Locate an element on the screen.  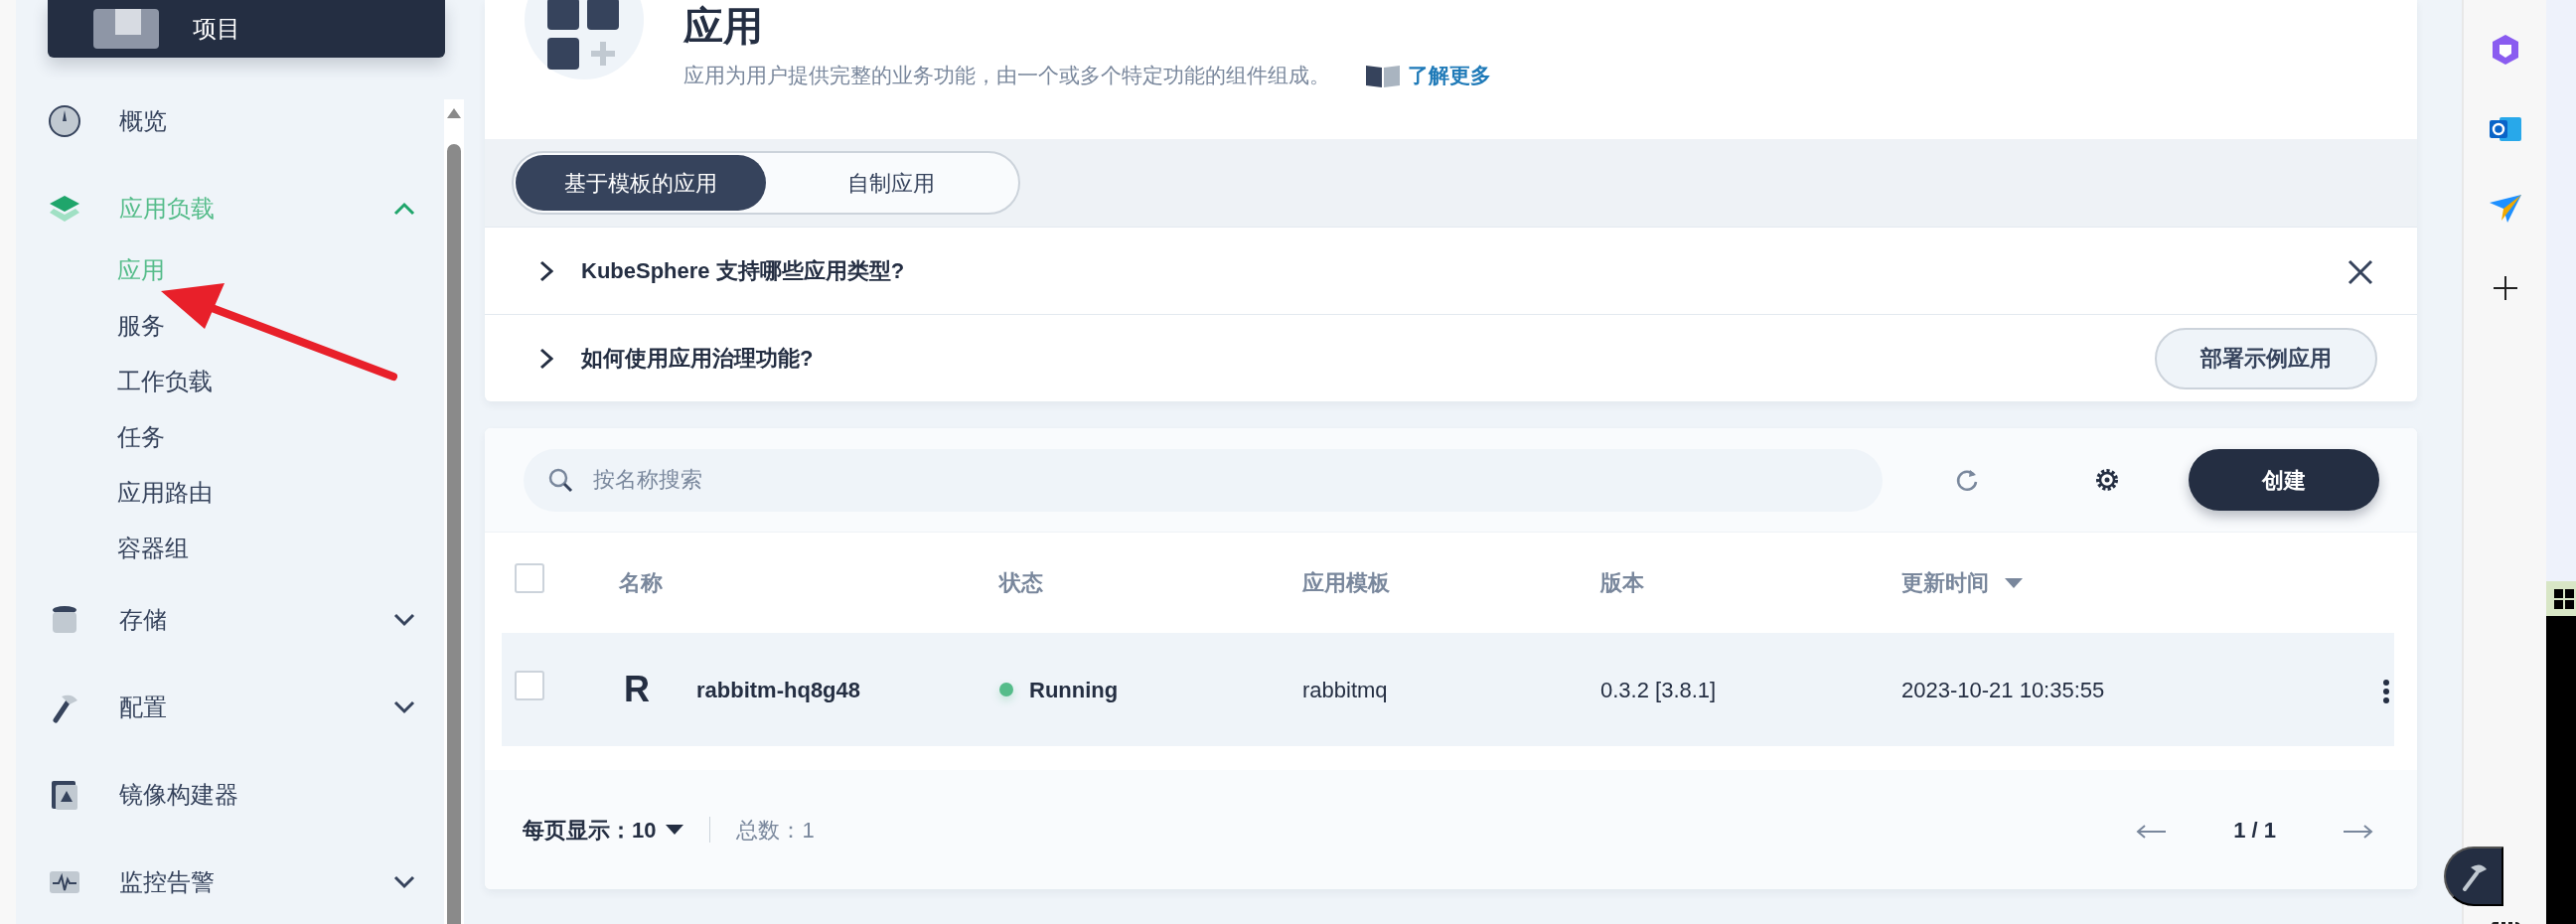
apps-icon is located at coordinates (584, 36).